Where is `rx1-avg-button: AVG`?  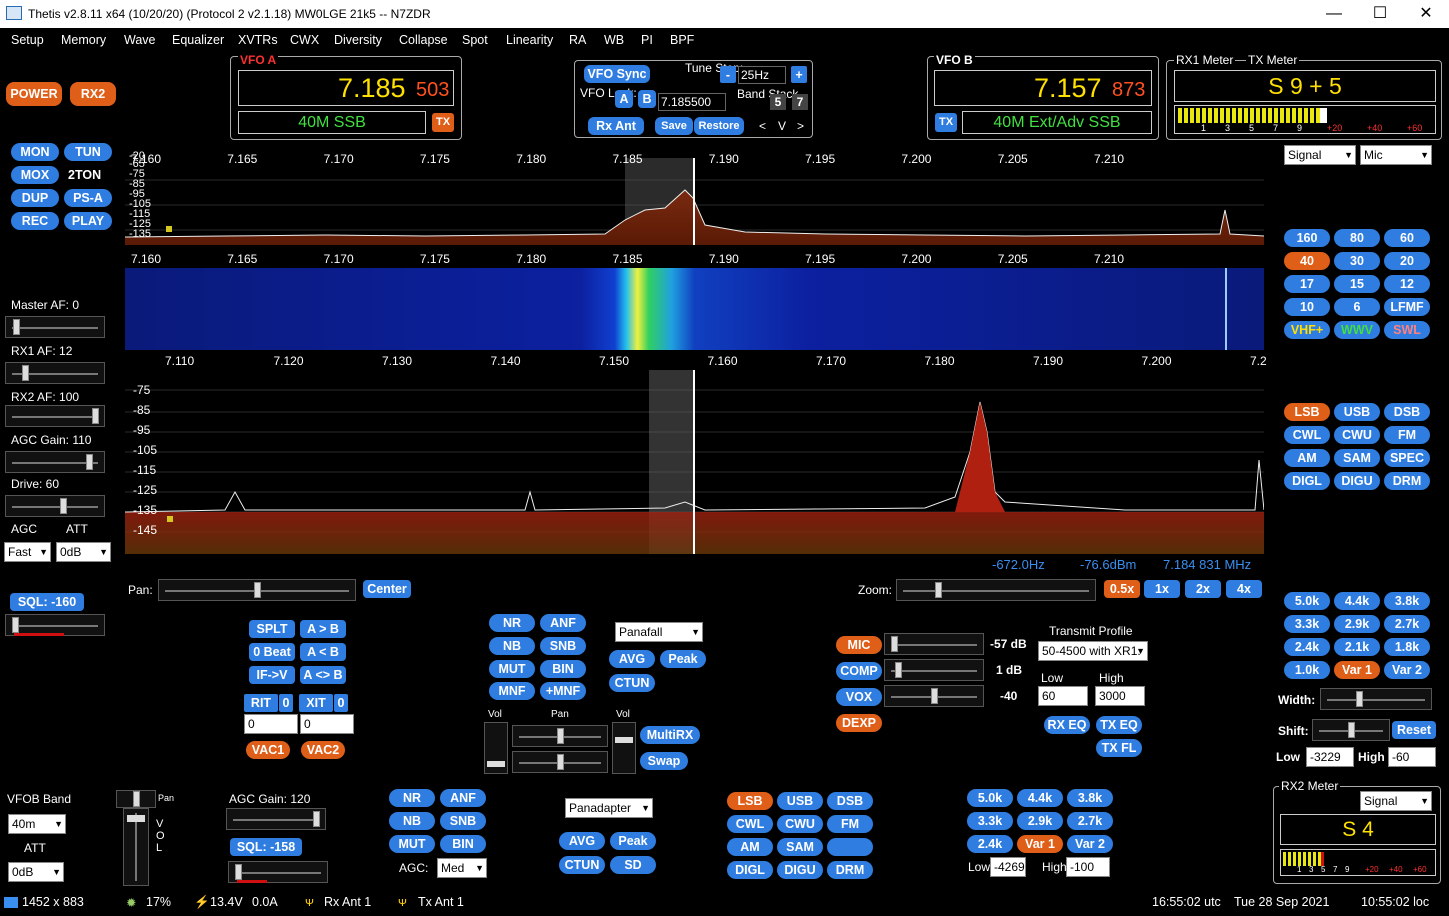 rx1-avg-button: AVG is located at coordinates (632, 659).